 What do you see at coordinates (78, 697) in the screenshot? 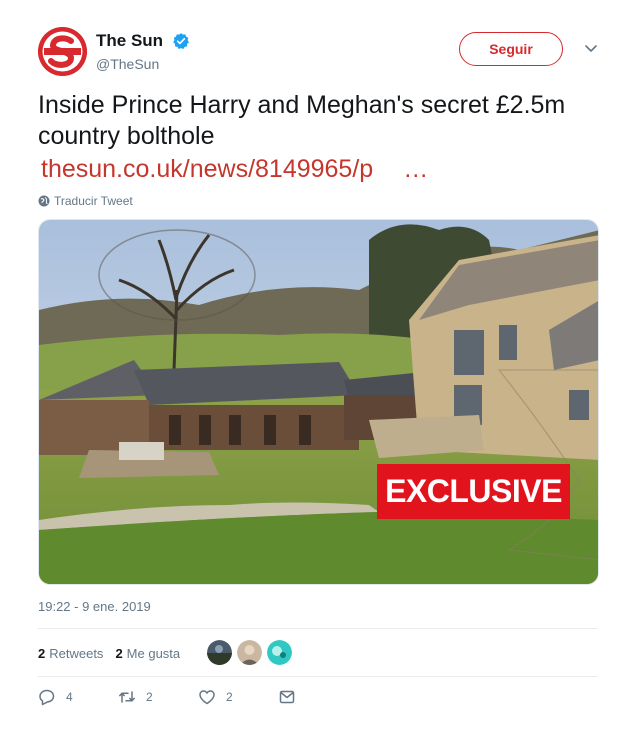
I see `reply-button: 4` at bounding box center [78, 697].